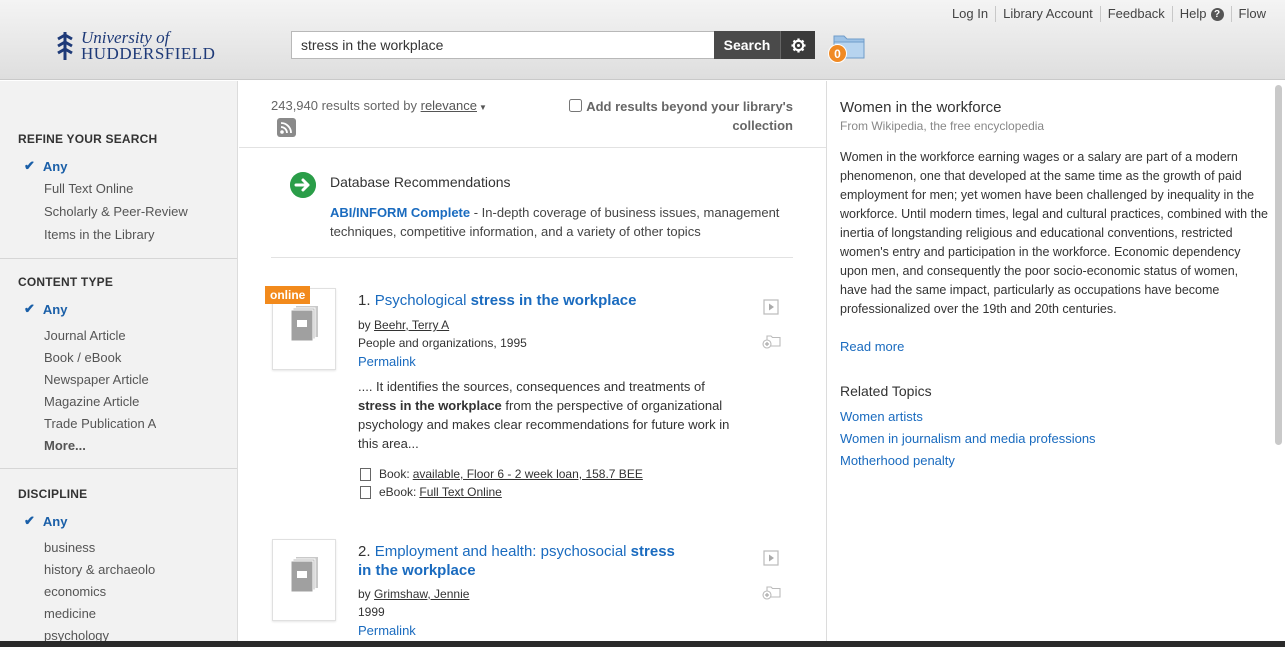 This screenshot has height=647, width=1285. Describe the element at coordinates (886, 391) in the screenshot. I see `related-topics-title: Related Topics` at that location.